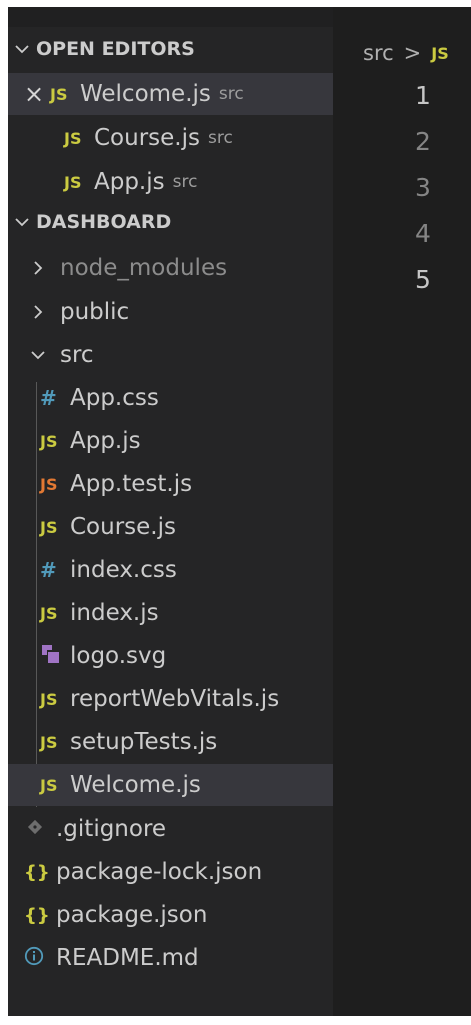 The width and height of the screenshot is (471, 1025). I want to click on file-setup-tests-js: JS setupTests.js, so click(186, 742).